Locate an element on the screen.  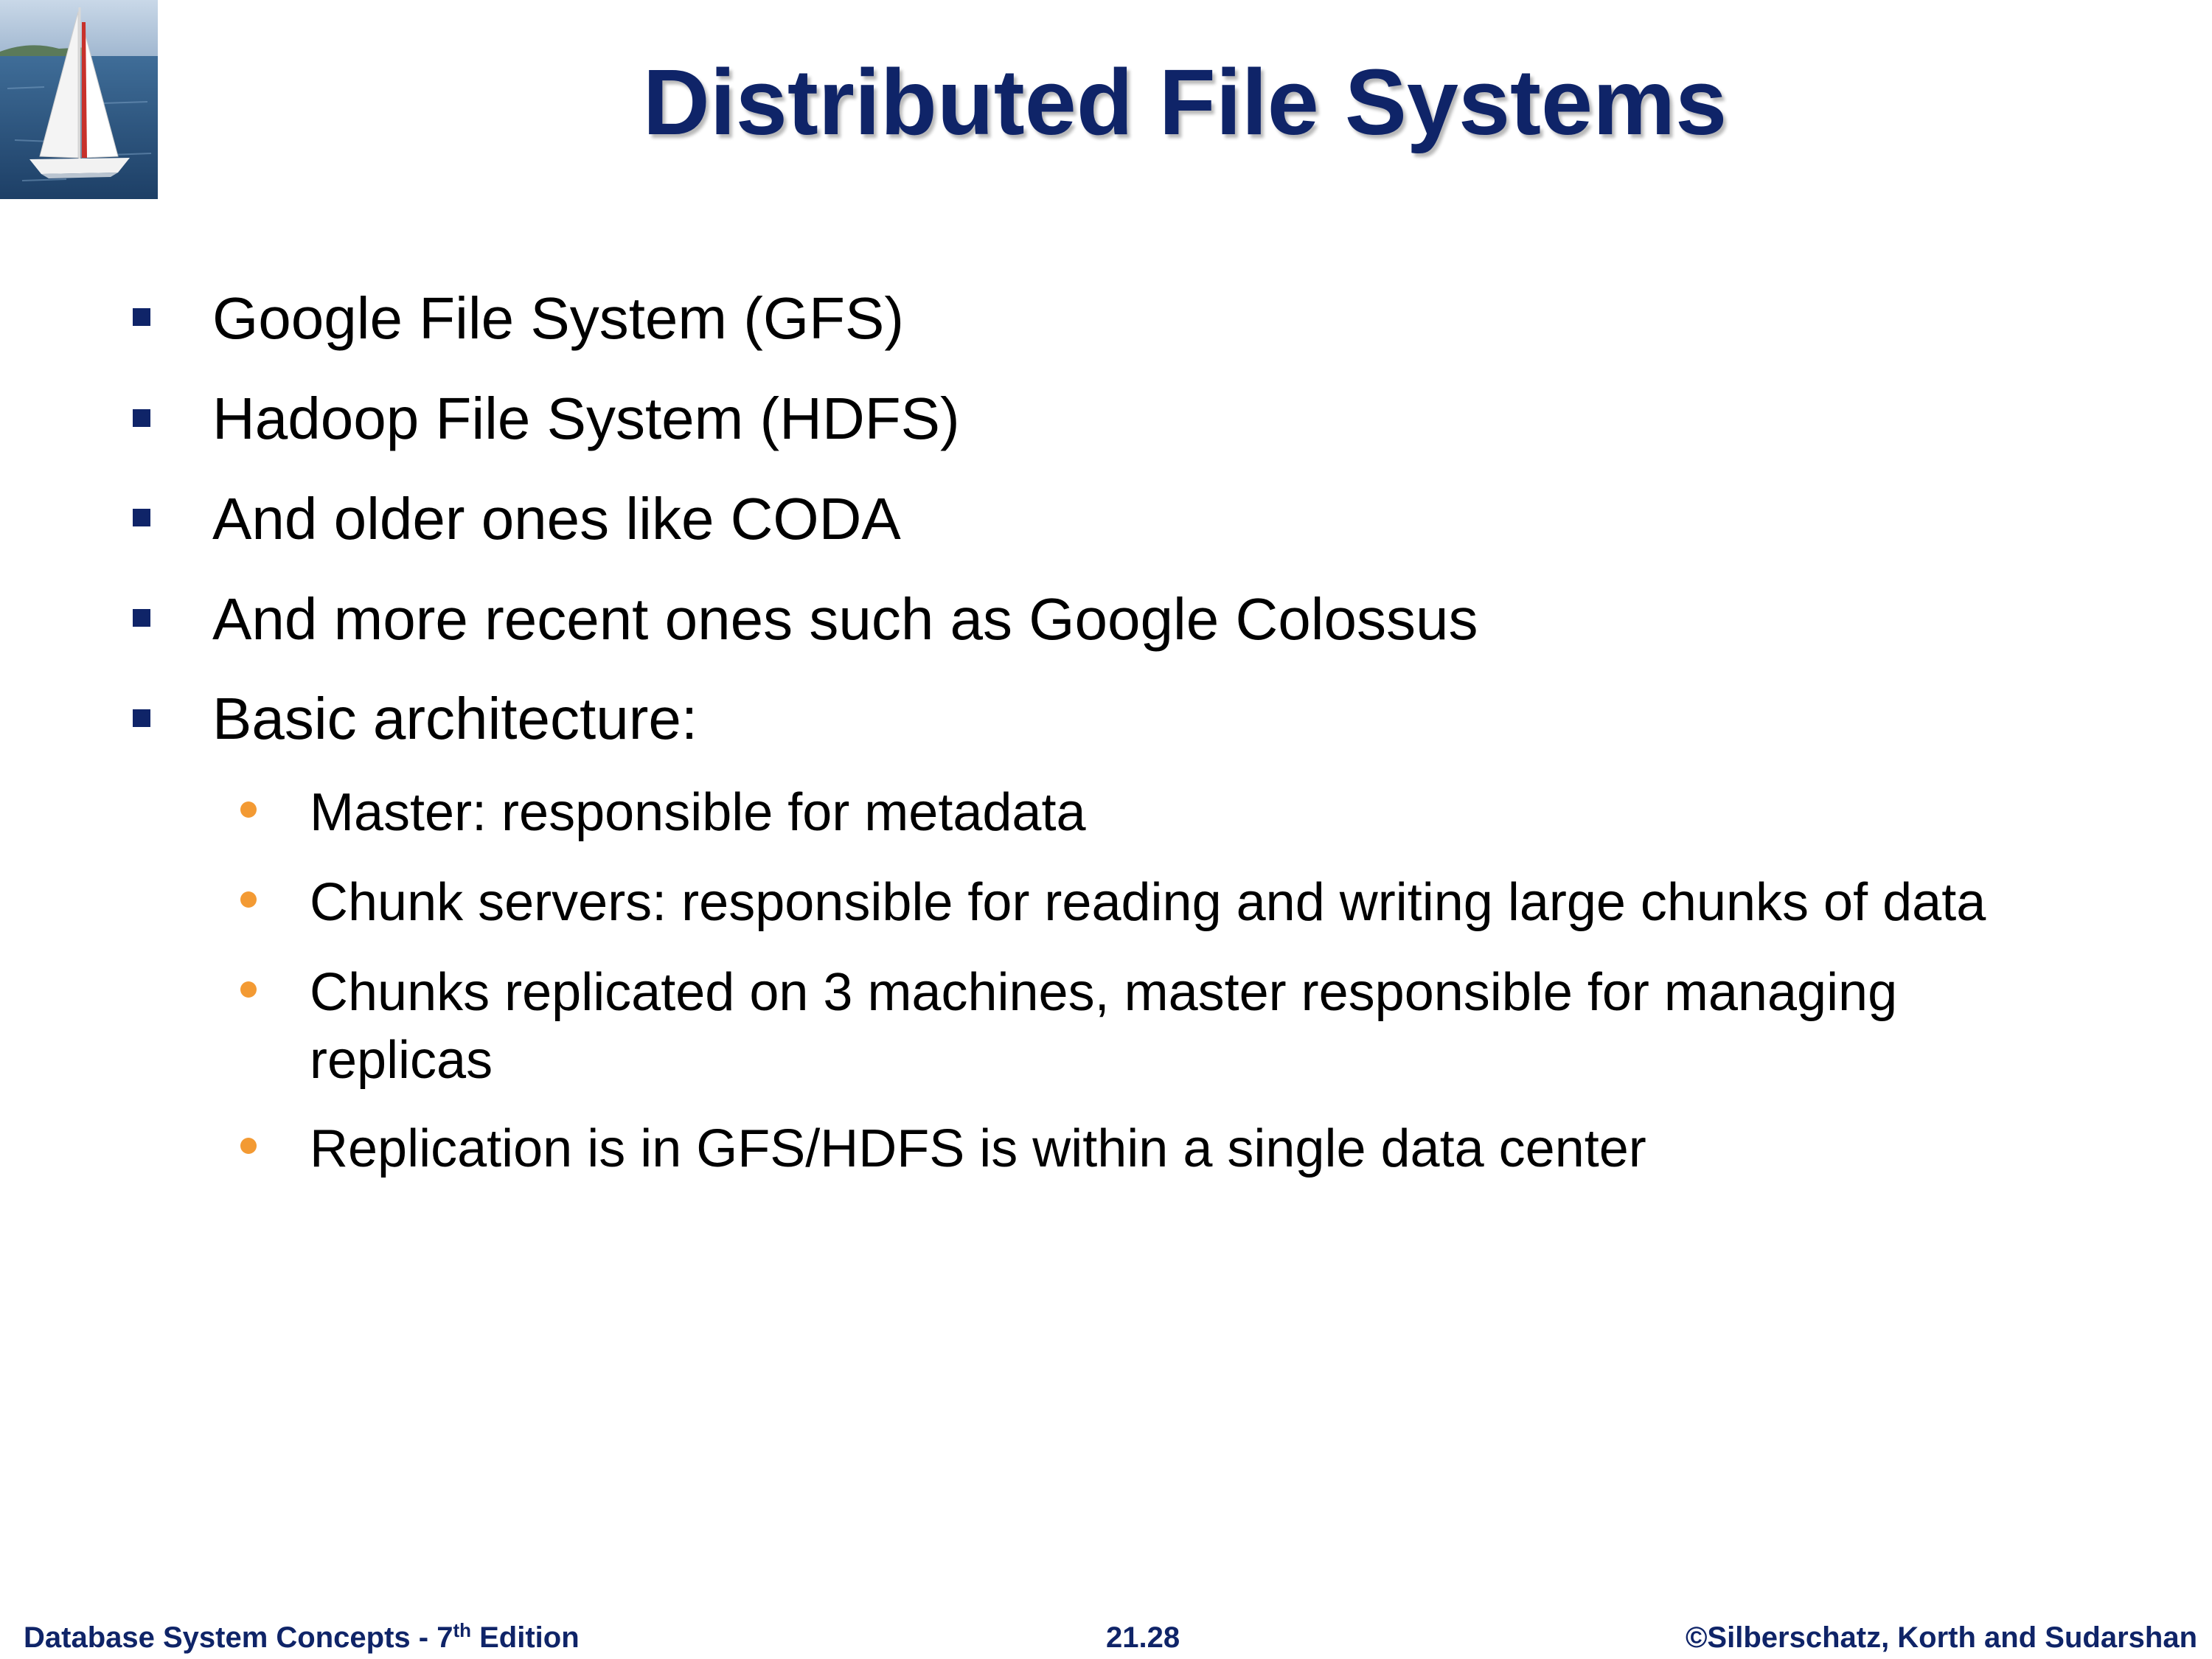
footer-edition-superscript: th is located at coordinates (462, 1630).